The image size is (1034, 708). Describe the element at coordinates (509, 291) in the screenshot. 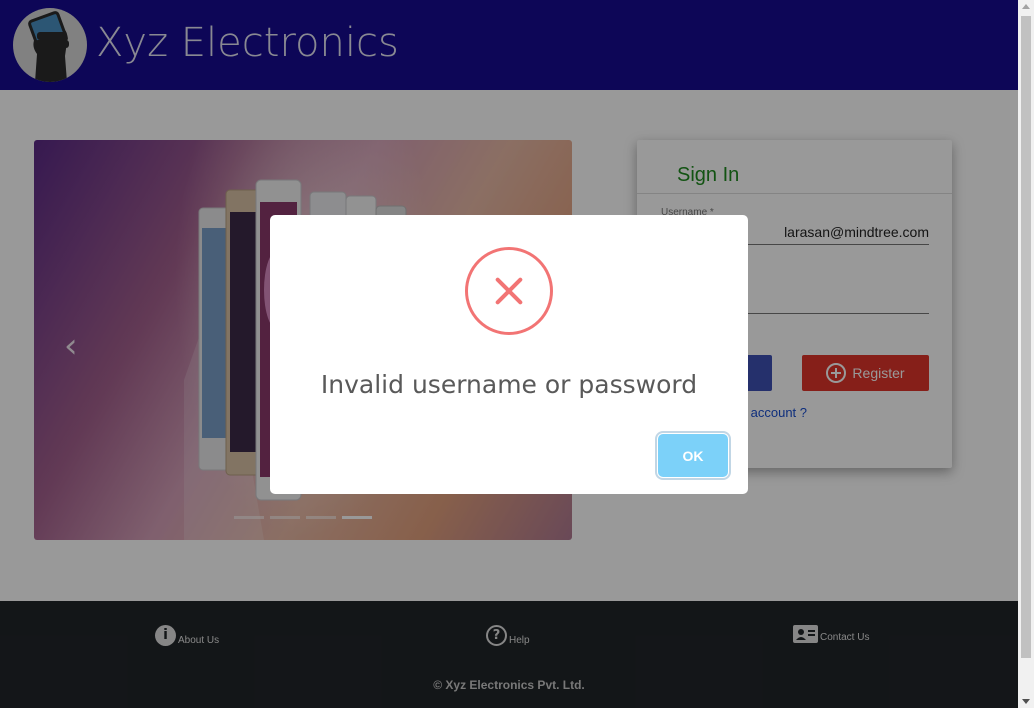

I see `error-x-icon` at that location.